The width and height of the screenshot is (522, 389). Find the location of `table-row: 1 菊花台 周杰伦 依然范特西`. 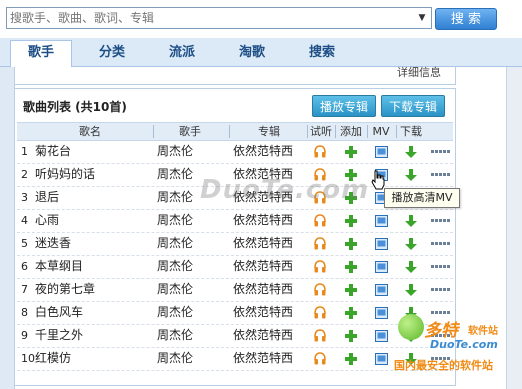

table-row: 1 菊花台 周杰伦 依然范特西 is located at coordinates (235, 152).